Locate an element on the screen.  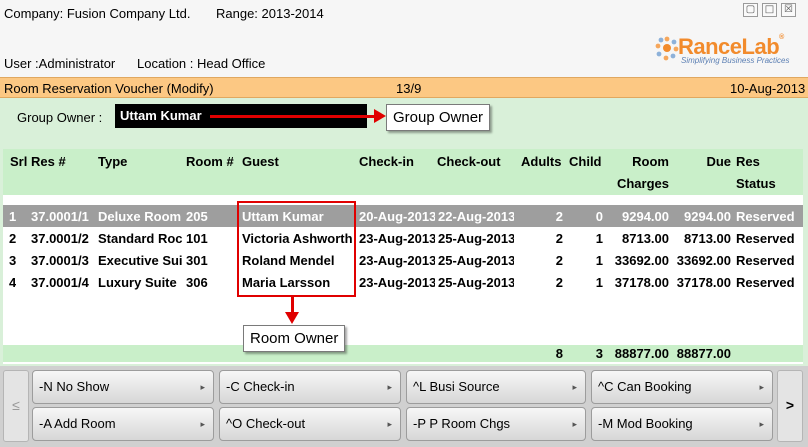
busi-source-button: ^L Busi Source ▸ is located at coordinates (496, 387).